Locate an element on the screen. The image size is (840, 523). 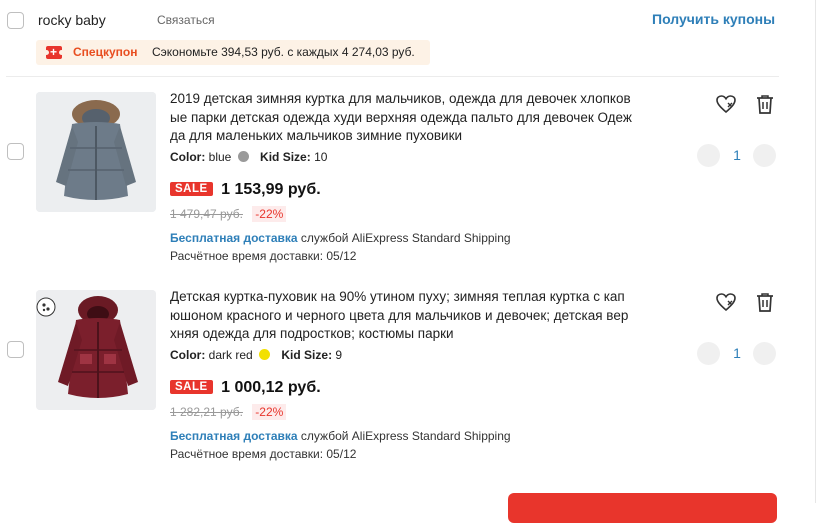
divider is located at coordinates (392, 76).